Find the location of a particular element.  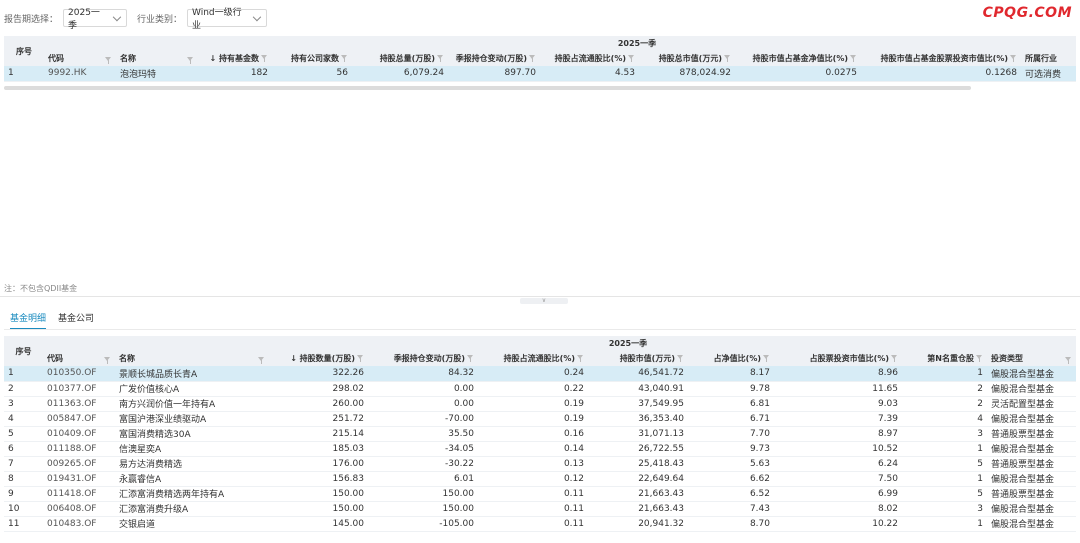

cell-seq: 4 is located at coordinates (11, 418).